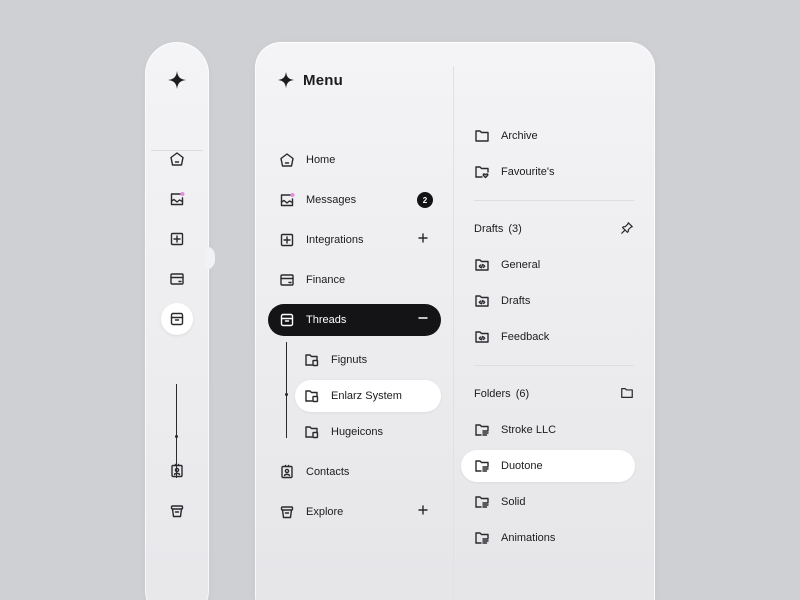  What do you see at coordinates (286, 394) in the screenshot?
I see `threads-tree-dot` at bounding box center [286, 394].